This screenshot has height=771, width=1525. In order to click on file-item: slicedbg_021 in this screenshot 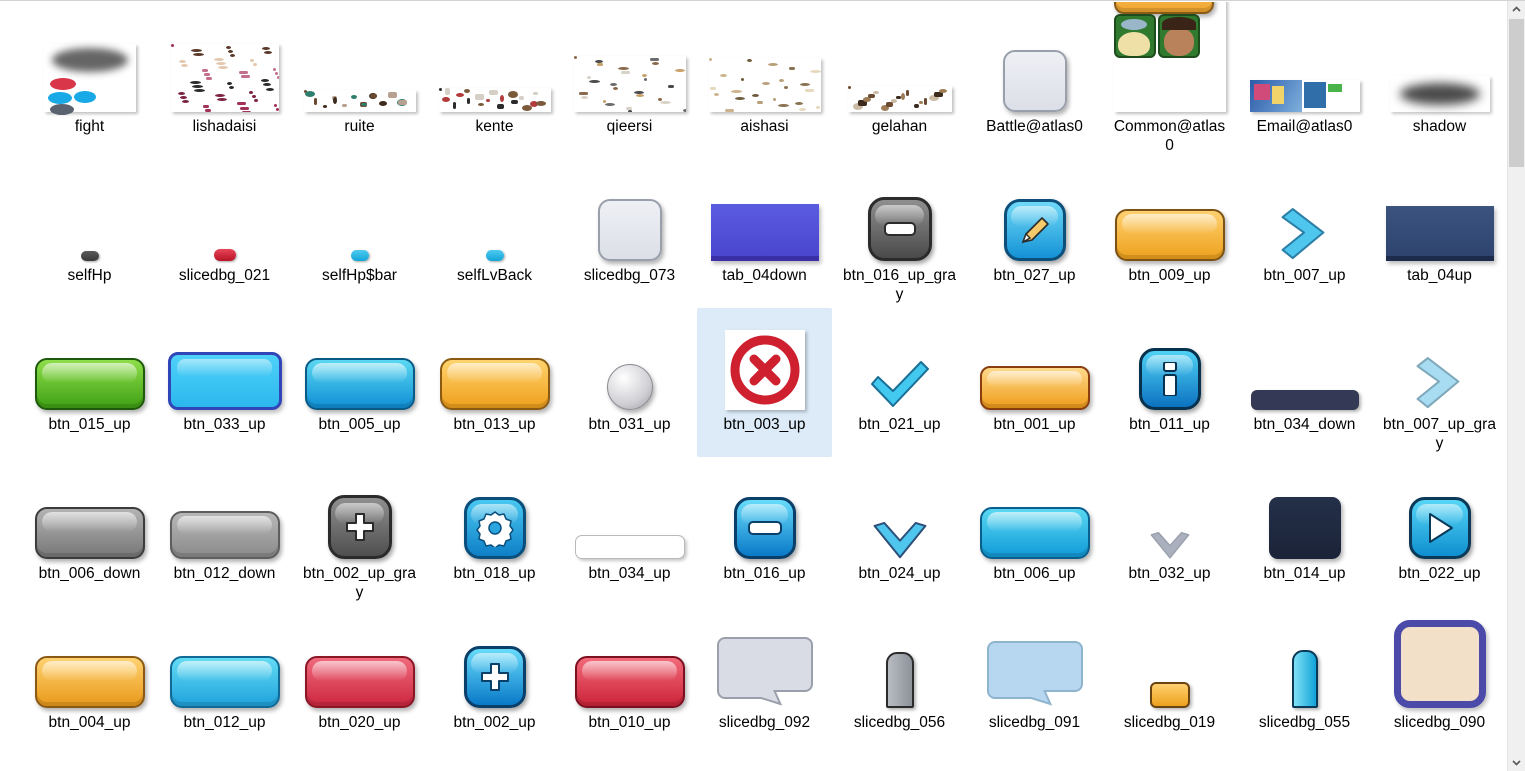, I will do `click(224, 233)`.